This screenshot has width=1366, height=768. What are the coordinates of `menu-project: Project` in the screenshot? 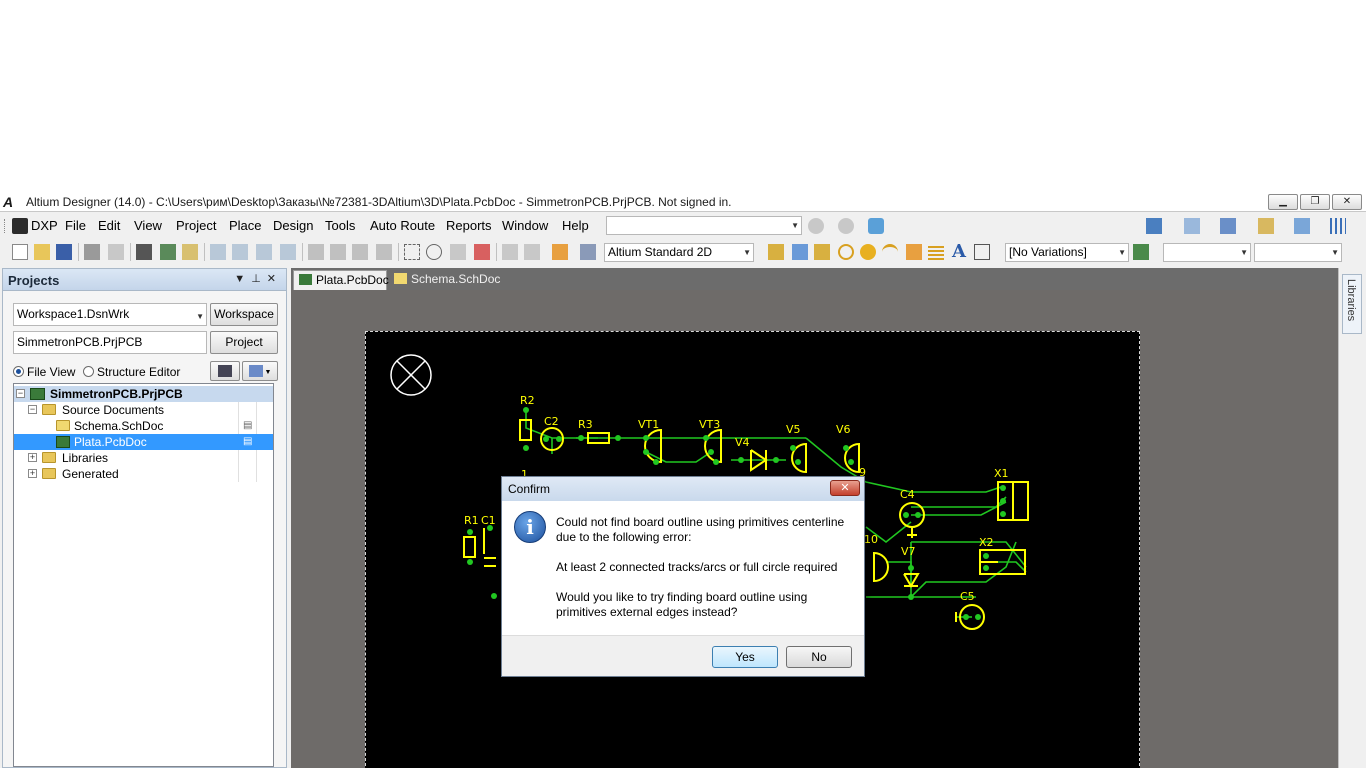 It's located at (196, 225).